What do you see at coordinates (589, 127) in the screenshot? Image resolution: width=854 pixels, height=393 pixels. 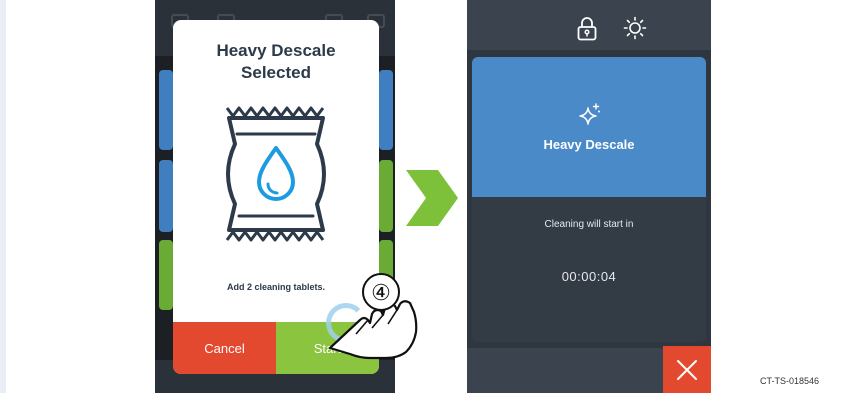 I see `card-header: Heavy Descale` at bounding box center [589, 127].